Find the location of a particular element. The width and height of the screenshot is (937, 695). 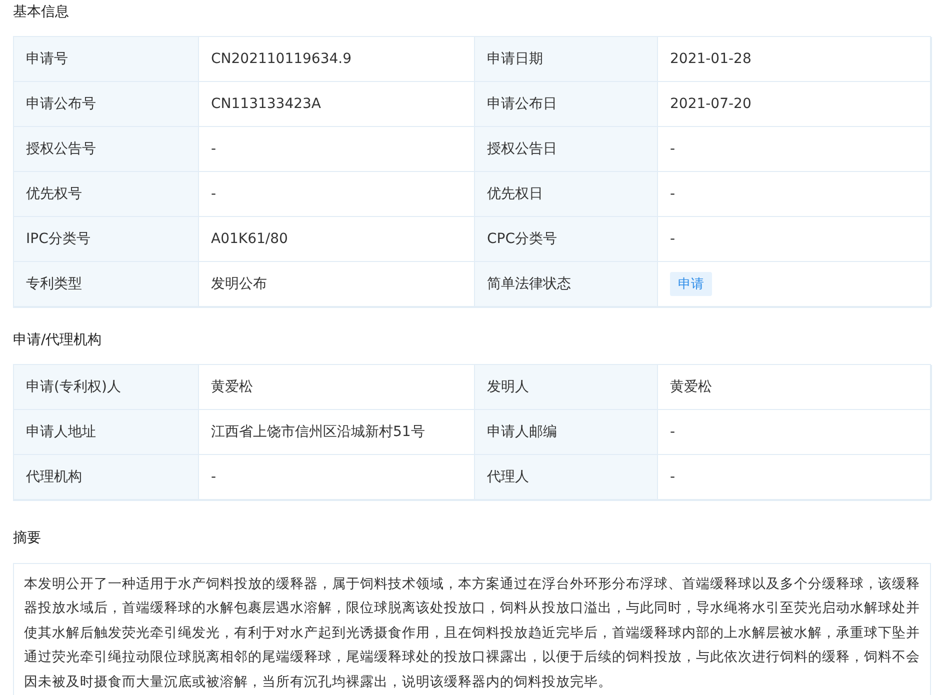

field-label: 优先权号 is located at coordinates (106, 194).